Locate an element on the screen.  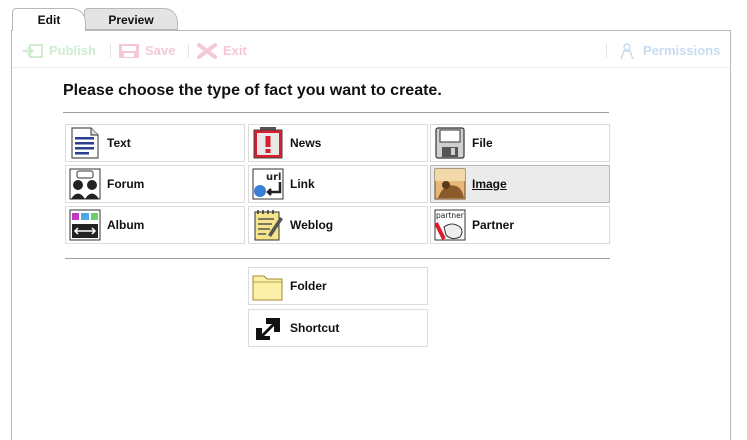
fact-type-shortcut: Shortcut is located at coordinates (338, 328).